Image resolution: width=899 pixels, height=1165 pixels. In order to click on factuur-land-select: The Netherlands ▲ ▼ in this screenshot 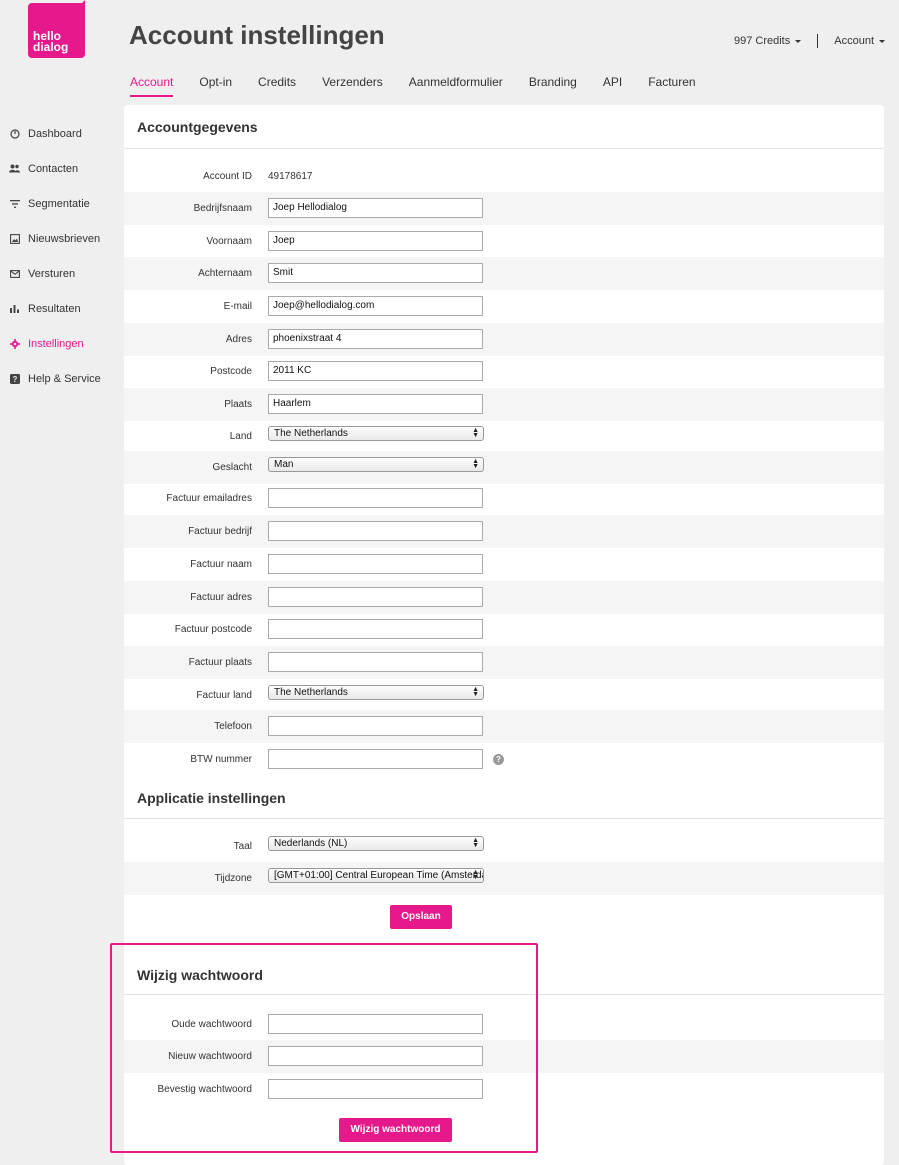, I will do `click(376, 692)`.